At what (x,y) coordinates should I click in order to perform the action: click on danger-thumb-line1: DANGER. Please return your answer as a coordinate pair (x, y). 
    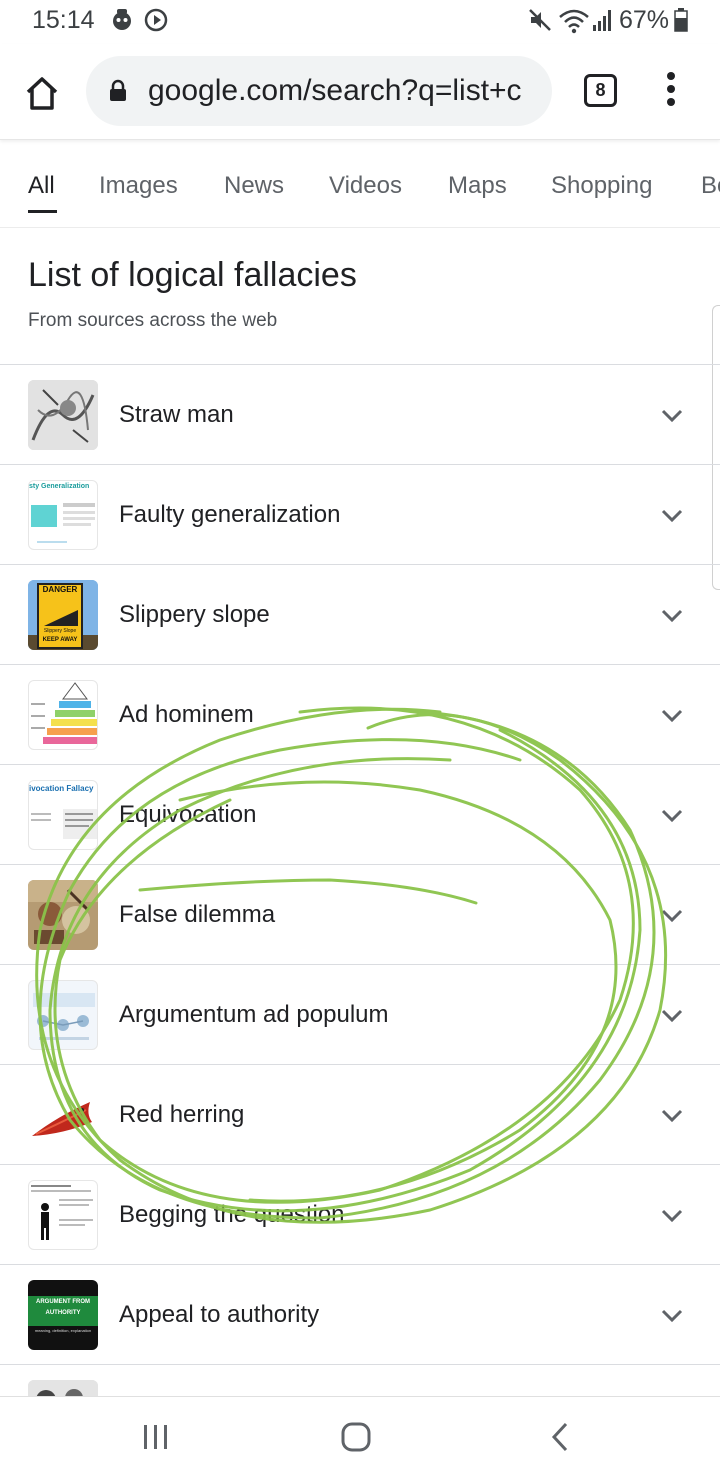
    Looking at the image, I should click on (60, 589).